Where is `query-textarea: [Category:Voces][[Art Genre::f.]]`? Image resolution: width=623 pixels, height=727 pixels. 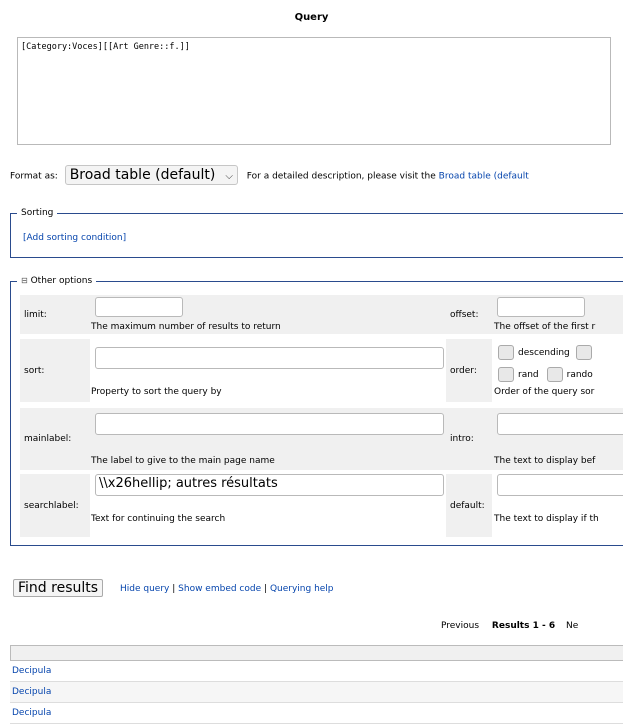
query-textarea: [Category:Voces][[Art Genre::f.]] is located at coordinates (314, 91).